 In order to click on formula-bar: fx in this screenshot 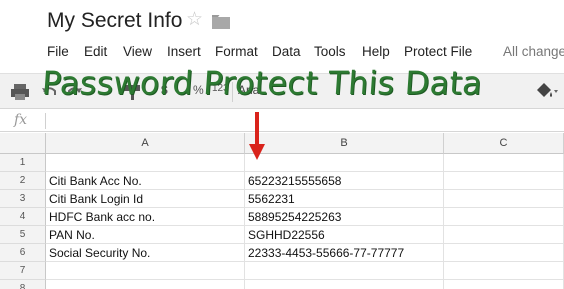, I will do `click(282, 121)`.